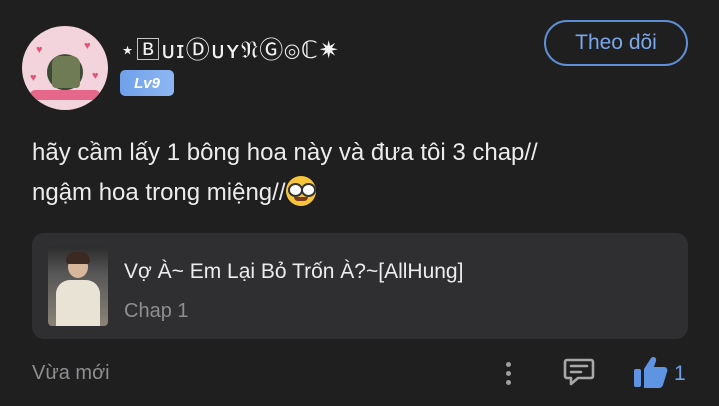 This screenshot has height=406, width=719. I want to click on cover-figure-shirt, so click(78, 303).